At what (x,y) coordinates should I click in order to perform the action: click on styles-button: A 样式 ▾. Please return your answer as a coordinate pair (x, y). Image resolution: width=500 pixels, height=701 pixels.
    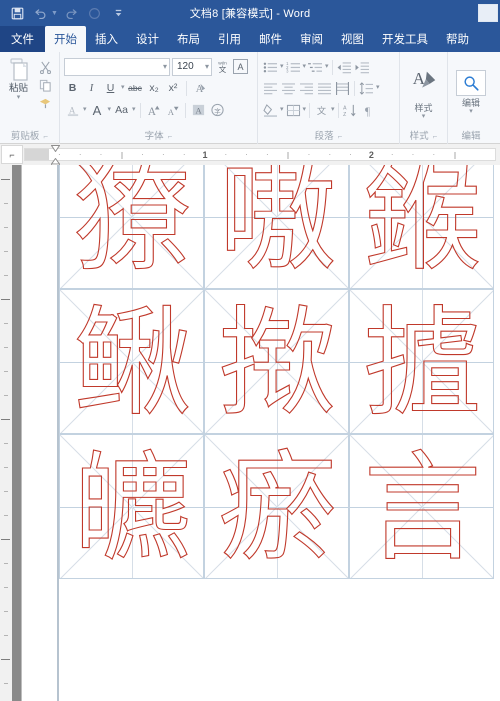
    Looking at the image, I should click on (423, 92).